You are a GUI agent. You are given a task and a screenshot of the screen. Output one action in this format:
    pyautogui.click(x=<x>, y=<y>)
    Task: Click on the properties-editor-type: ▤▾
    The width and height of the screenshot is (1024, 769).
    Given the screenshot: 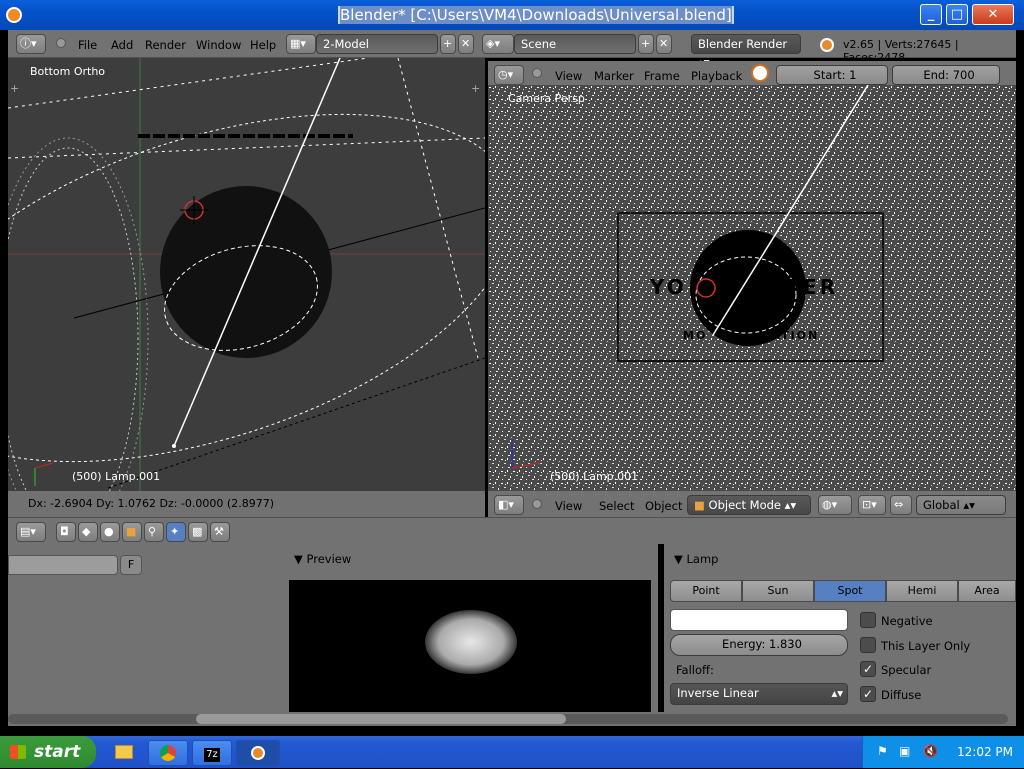 What is the action you would take?
    pyautogui.click(x=31, y=532)
    